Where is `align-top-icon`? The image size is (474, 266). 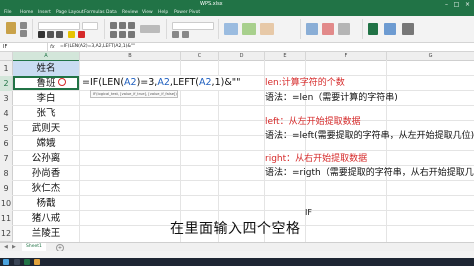 align-top-icon is located at coordinates (113, 25).